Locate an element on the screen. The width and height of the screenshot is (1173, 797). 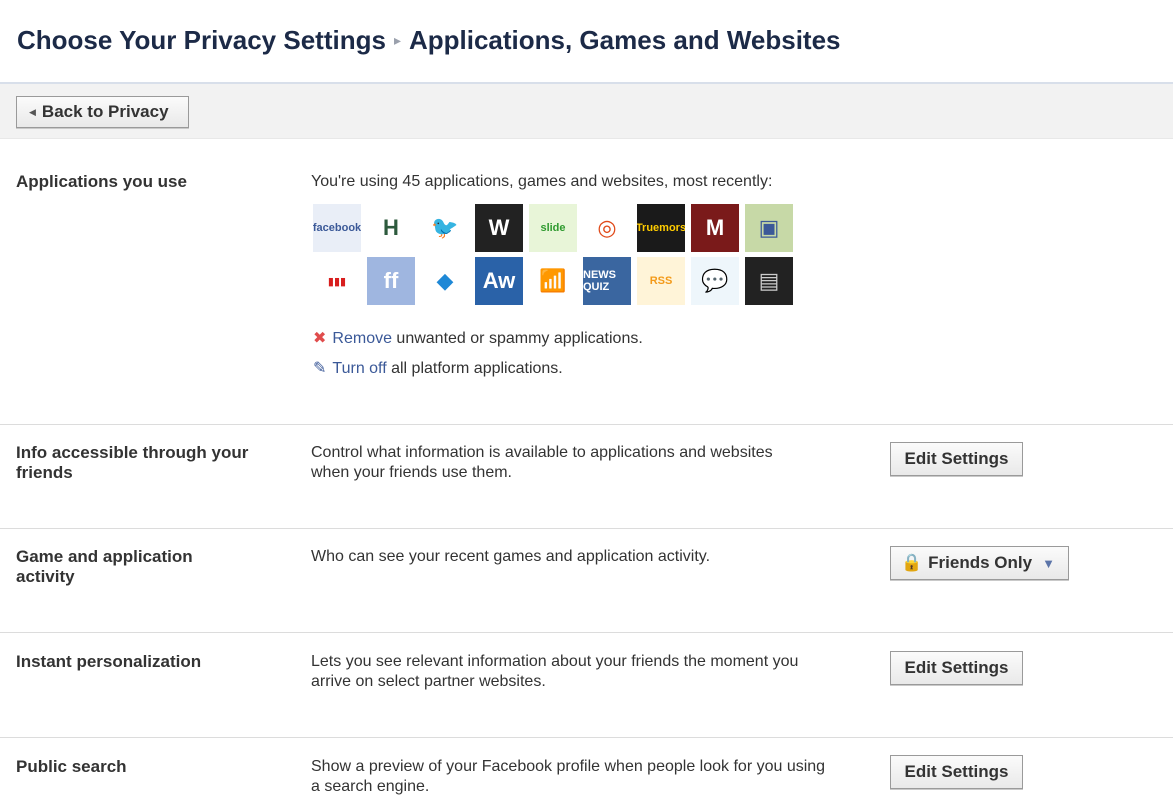
remove-apps-line: ✖ Remove unwanted or spammy applications. is located at coordinates (478, 338).